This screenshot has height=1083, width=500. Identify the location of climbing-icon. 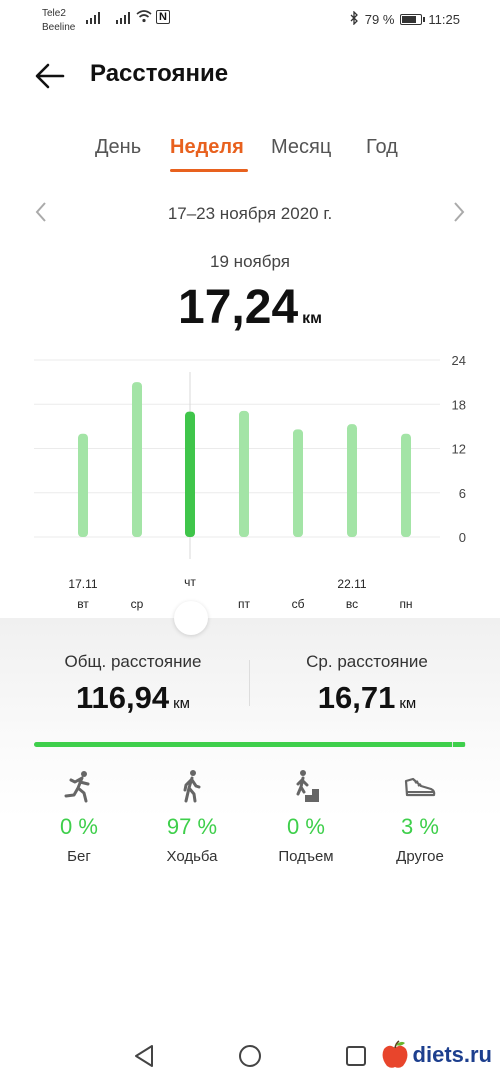
(306, 786).